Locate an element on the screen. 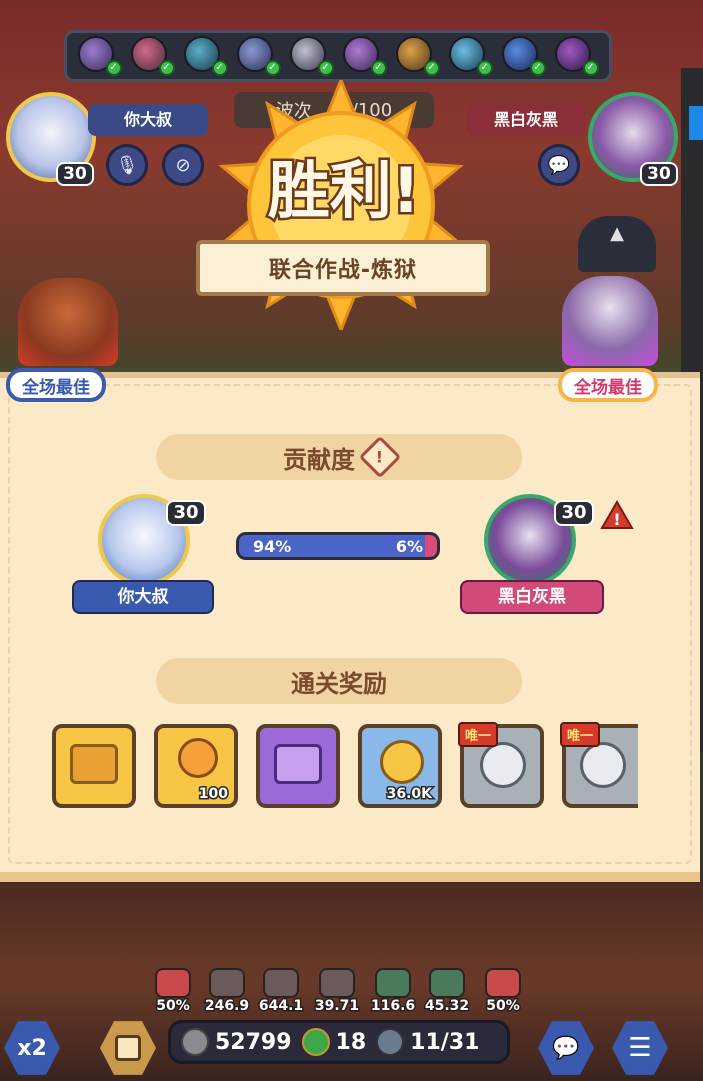 The image size is (703, 1081). contribution-bar: 94% 6% is located at coordinates (338, 546).